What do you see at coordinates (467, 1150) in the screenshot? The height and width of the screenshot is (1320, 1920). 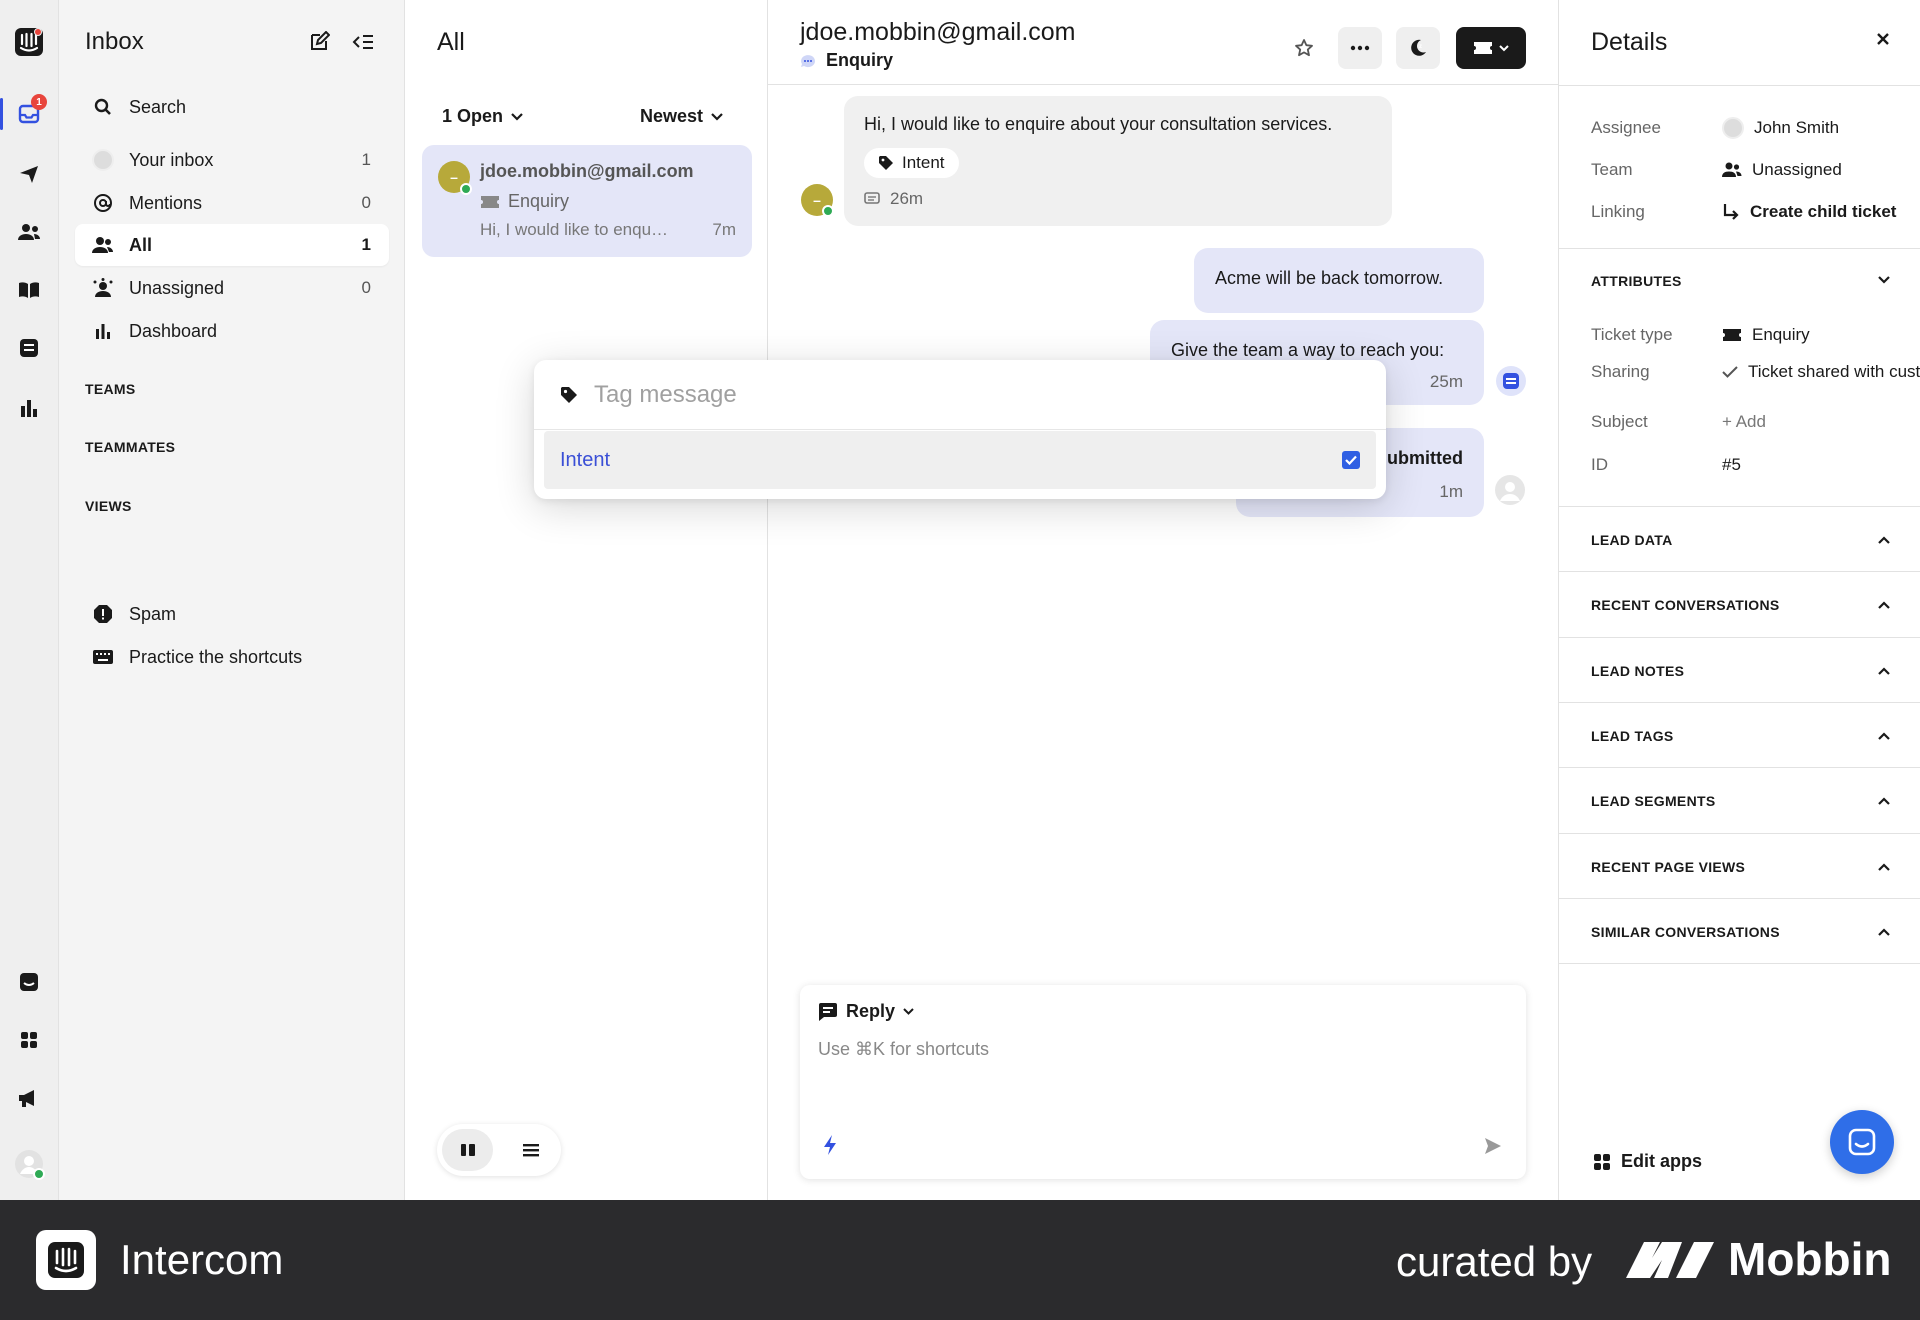 I see `split-view-button` at bounding box center [467, 1150].